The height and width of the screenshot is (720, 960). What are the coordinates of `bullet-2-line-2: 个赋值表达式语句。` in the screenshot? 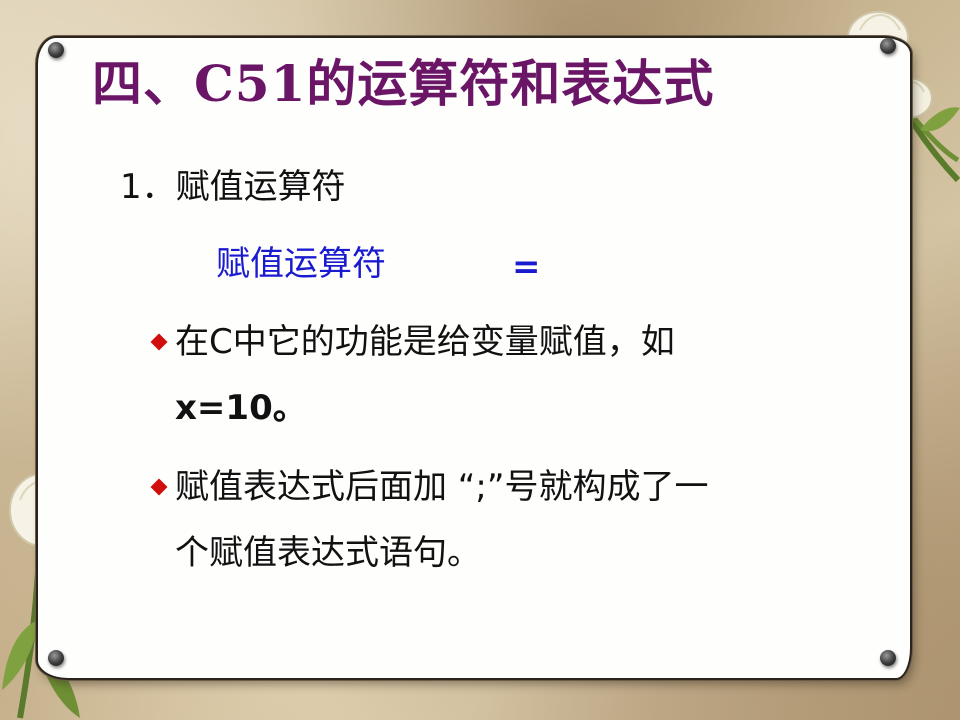 It's located at (328, 553).